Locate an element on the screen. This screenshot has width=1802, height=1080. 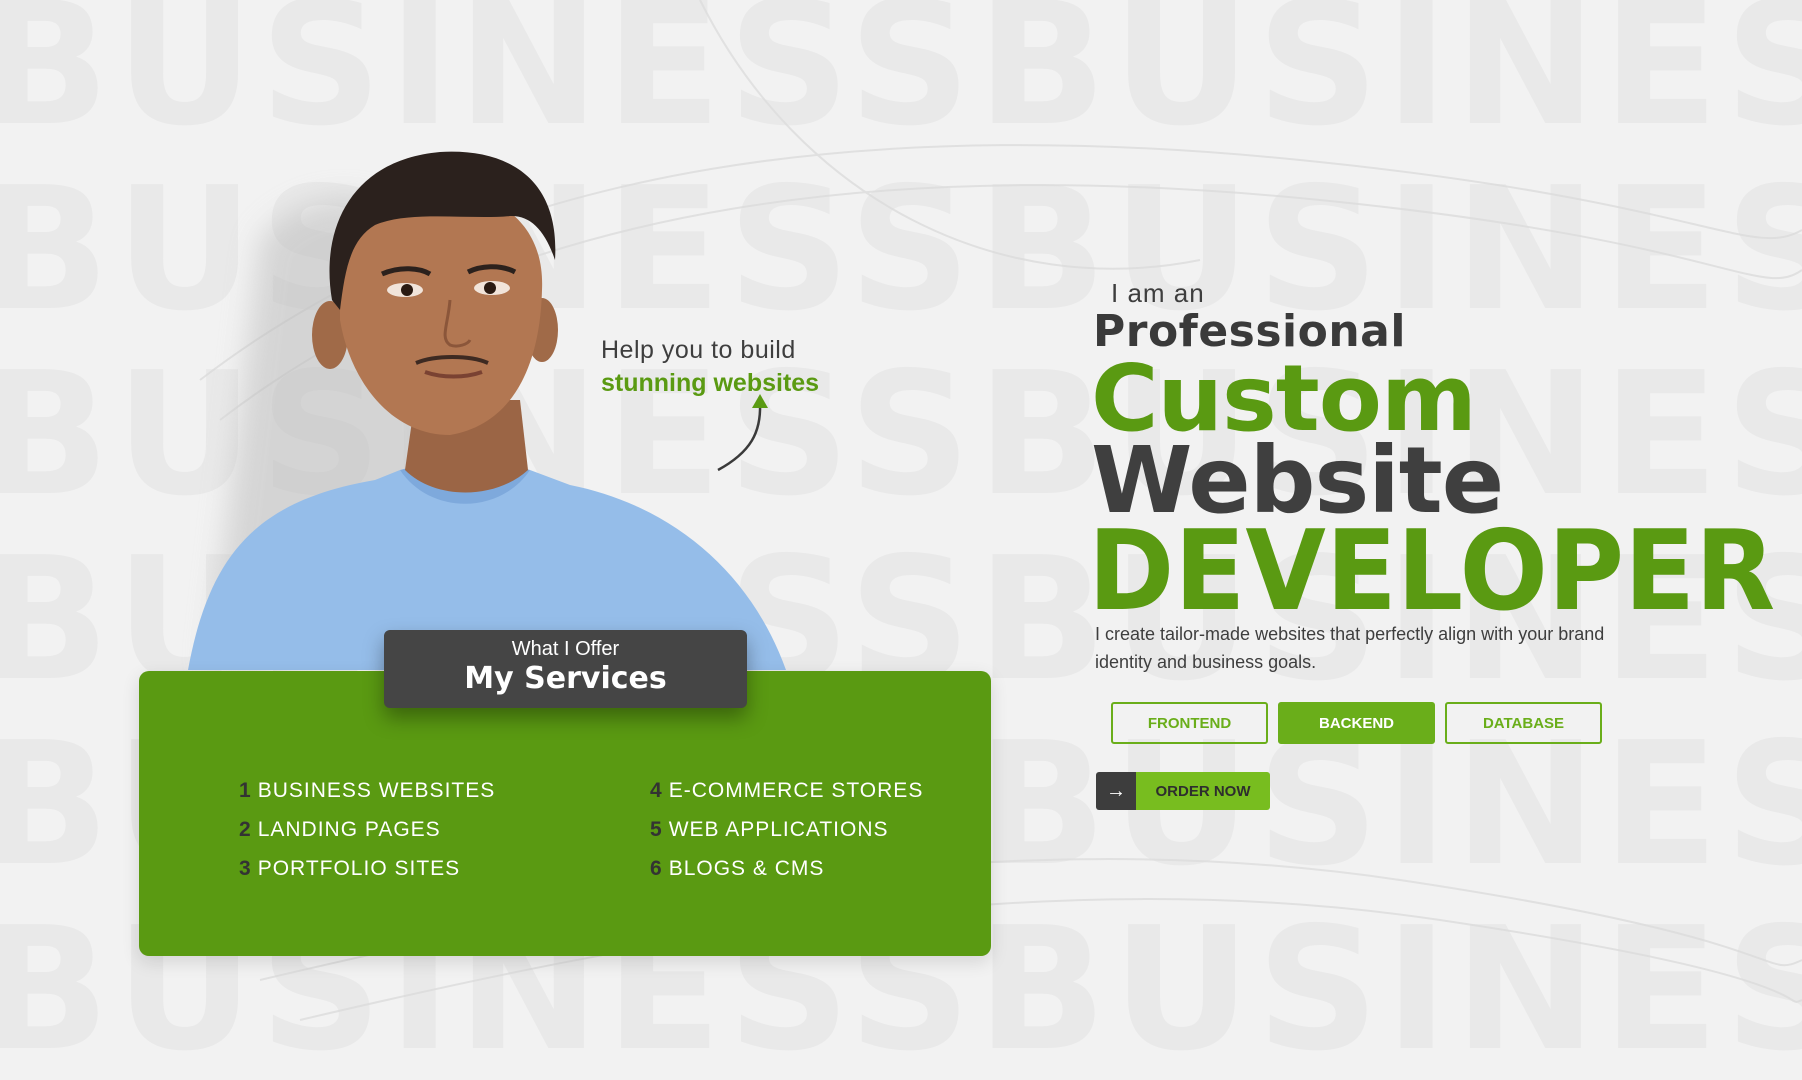
service-item: 6 BLOGS & CMS is located at coordinates (786, 868).